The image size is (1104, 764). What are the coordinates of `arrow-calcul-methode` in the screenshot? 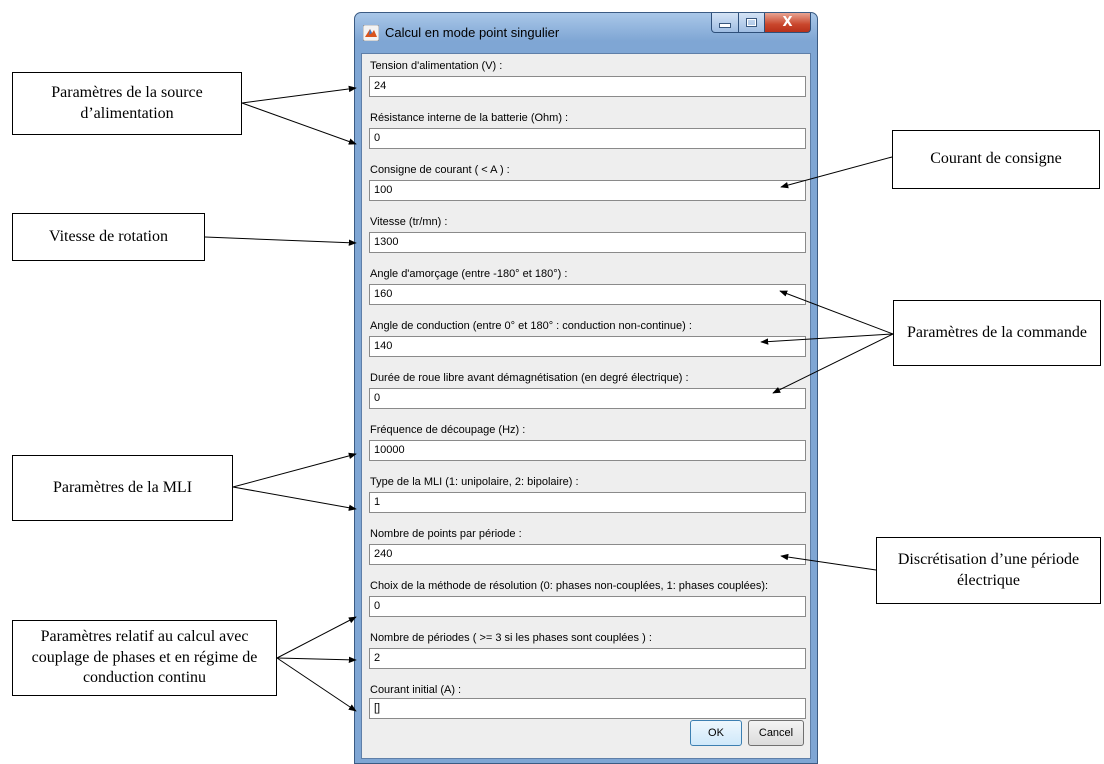 It's located at (316, 637).